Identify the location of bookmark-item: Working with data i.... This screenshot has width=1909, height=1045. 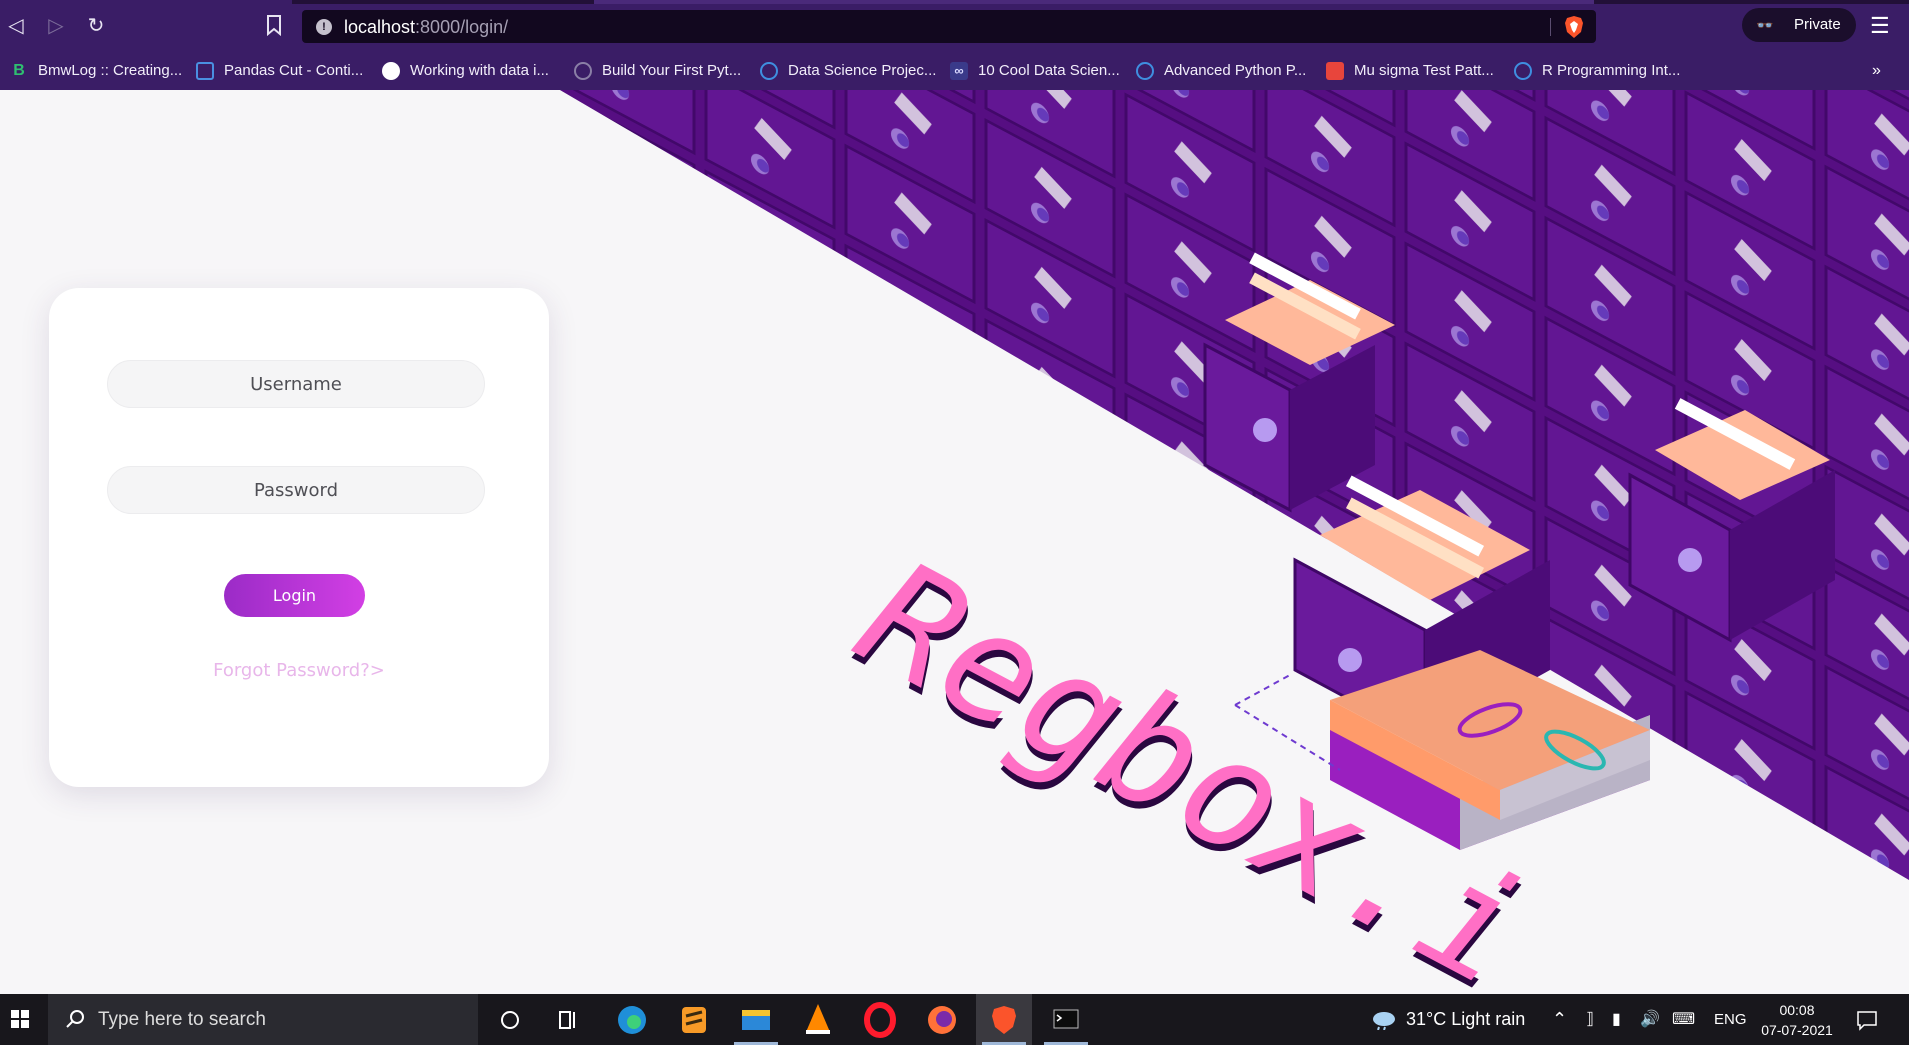
(465, 71).